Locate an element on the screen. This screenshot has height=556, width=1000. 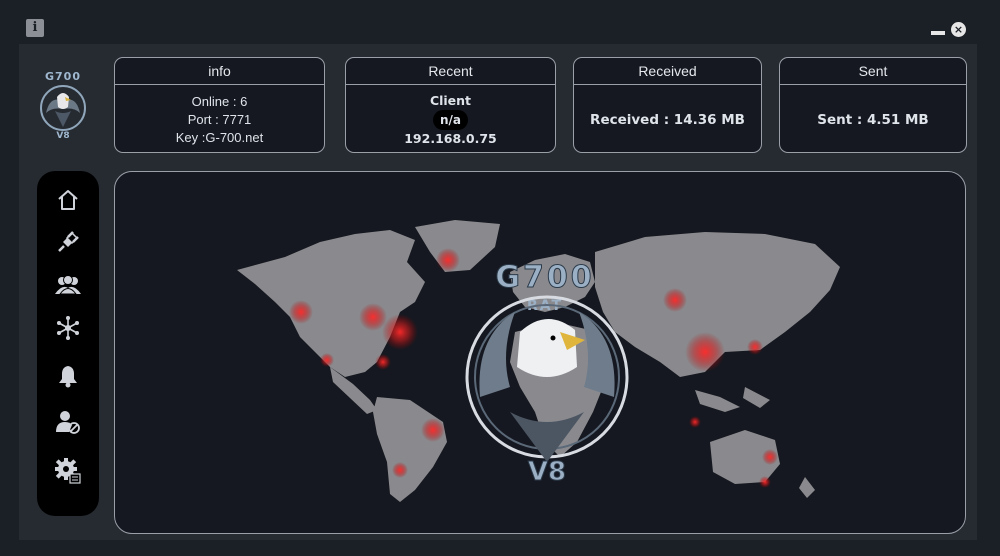
nav-notifications is located at coordinates (68, 376).